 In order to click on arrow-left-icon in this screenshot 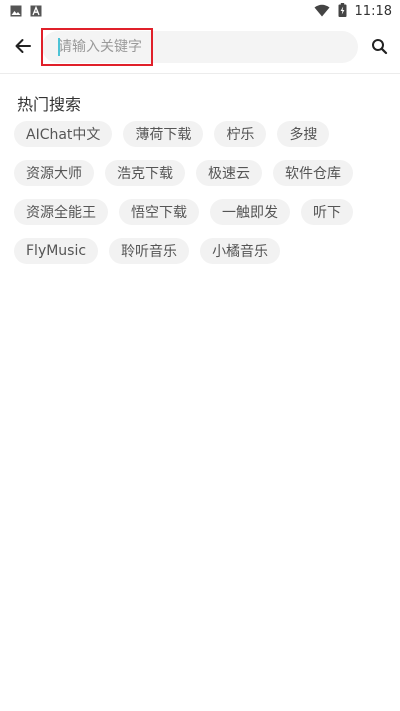, I will do `click(23, 48)`.